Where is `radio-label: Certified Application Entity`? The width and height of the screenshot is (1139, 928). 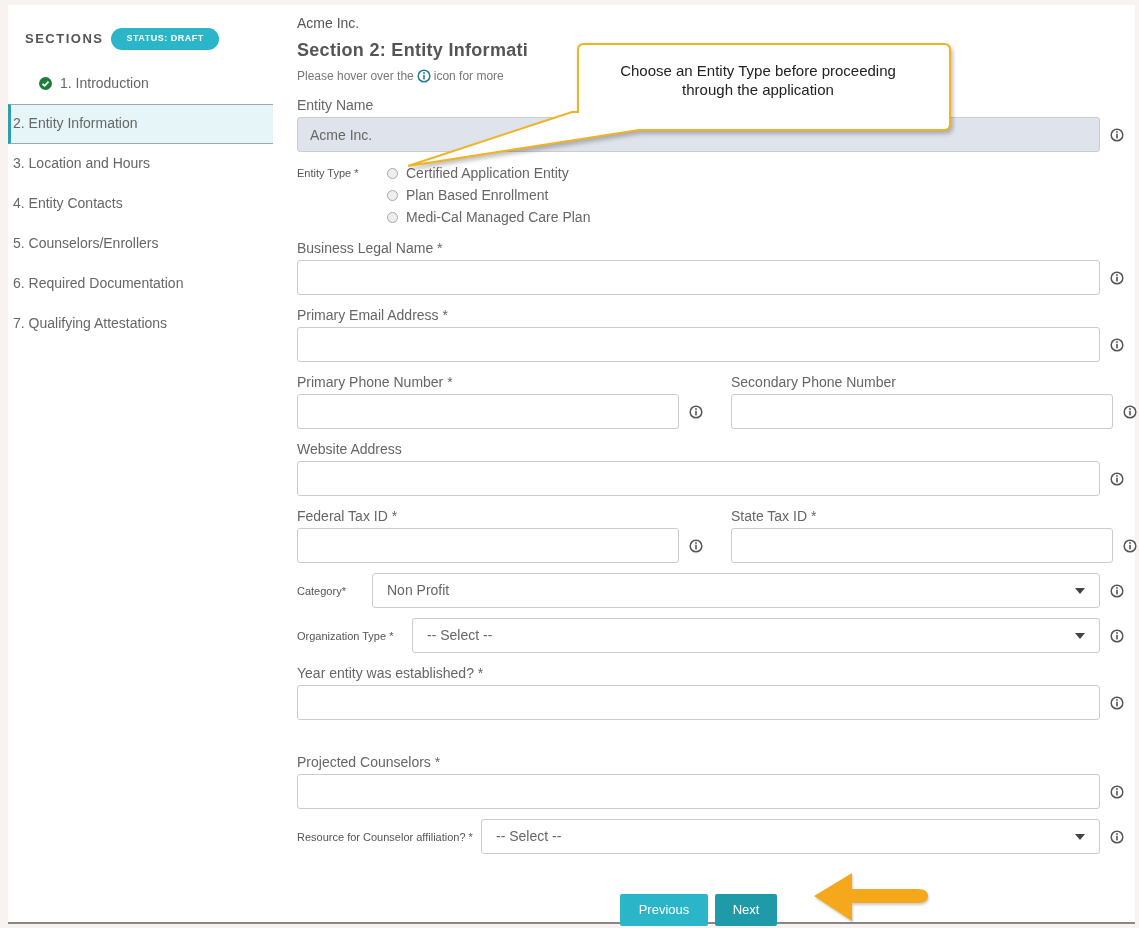 radio-label: Certified Application Entity is located at coordinates (487, 173).